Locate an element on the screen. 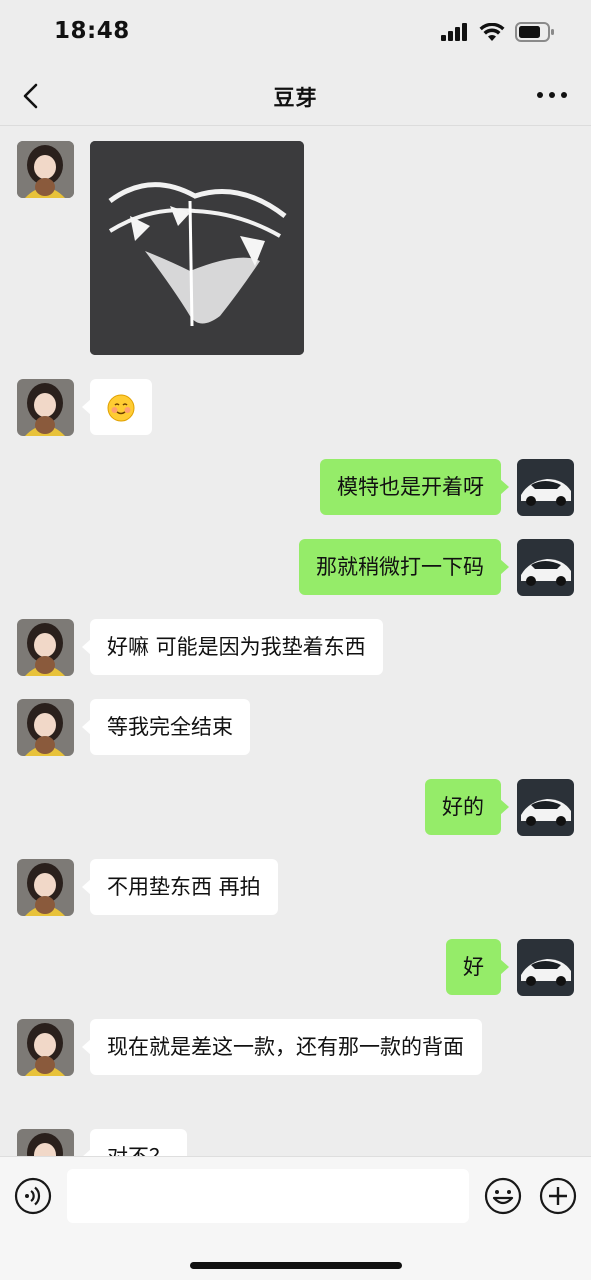 The image size is (591, 1280). home-indicator is located at coordinates (296, 1265).